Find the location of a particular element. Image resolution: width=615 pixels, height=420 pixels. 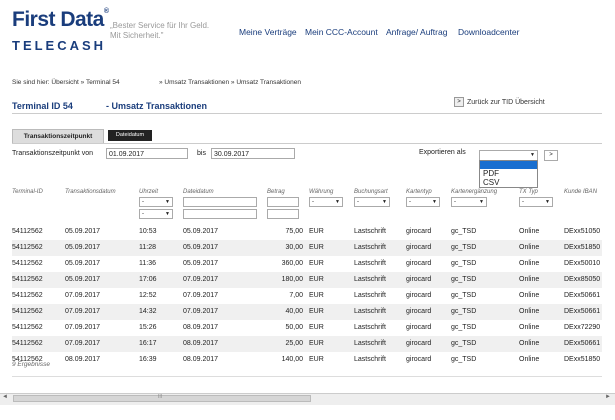

table-cell: 15:26 is located at coordinates (148, 327).